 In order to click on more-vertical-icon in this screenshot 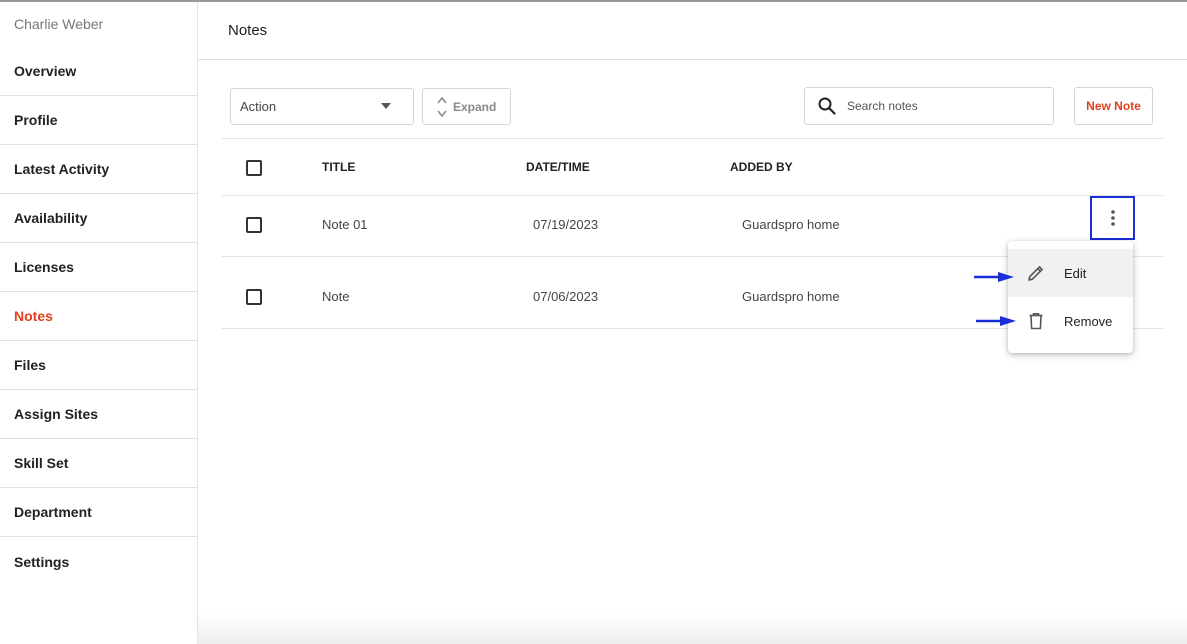, I will do `click(1112, 218)`.